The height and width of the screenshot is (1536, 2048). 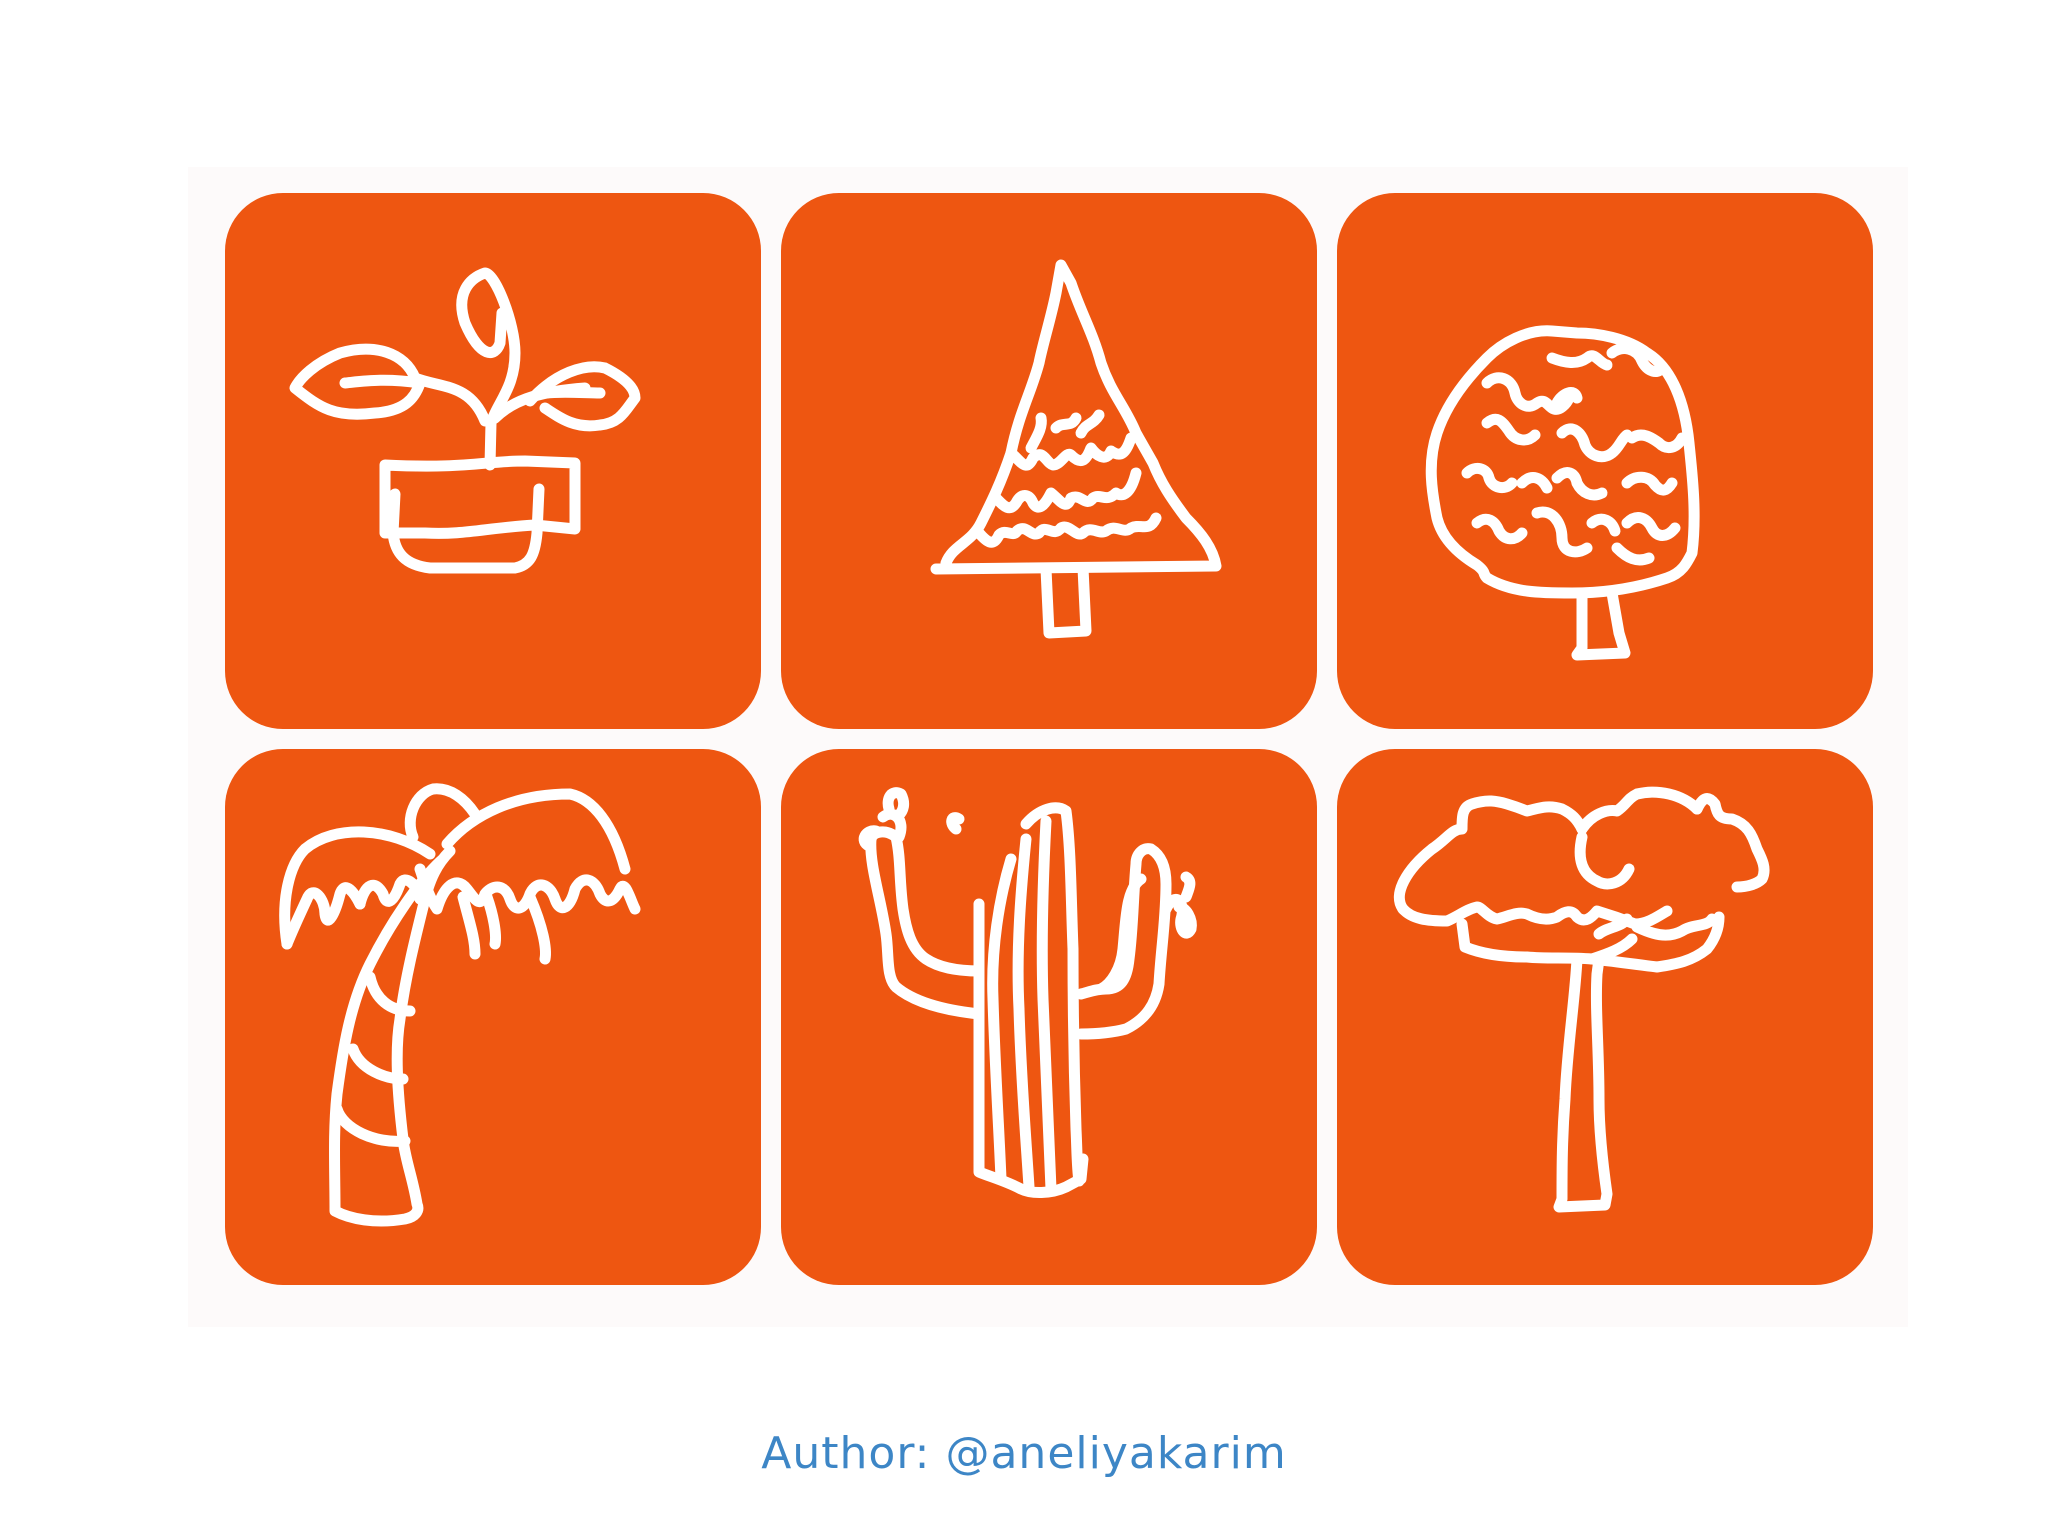 I want to click on tile-pine-tree, so click(x=1049, y=461).